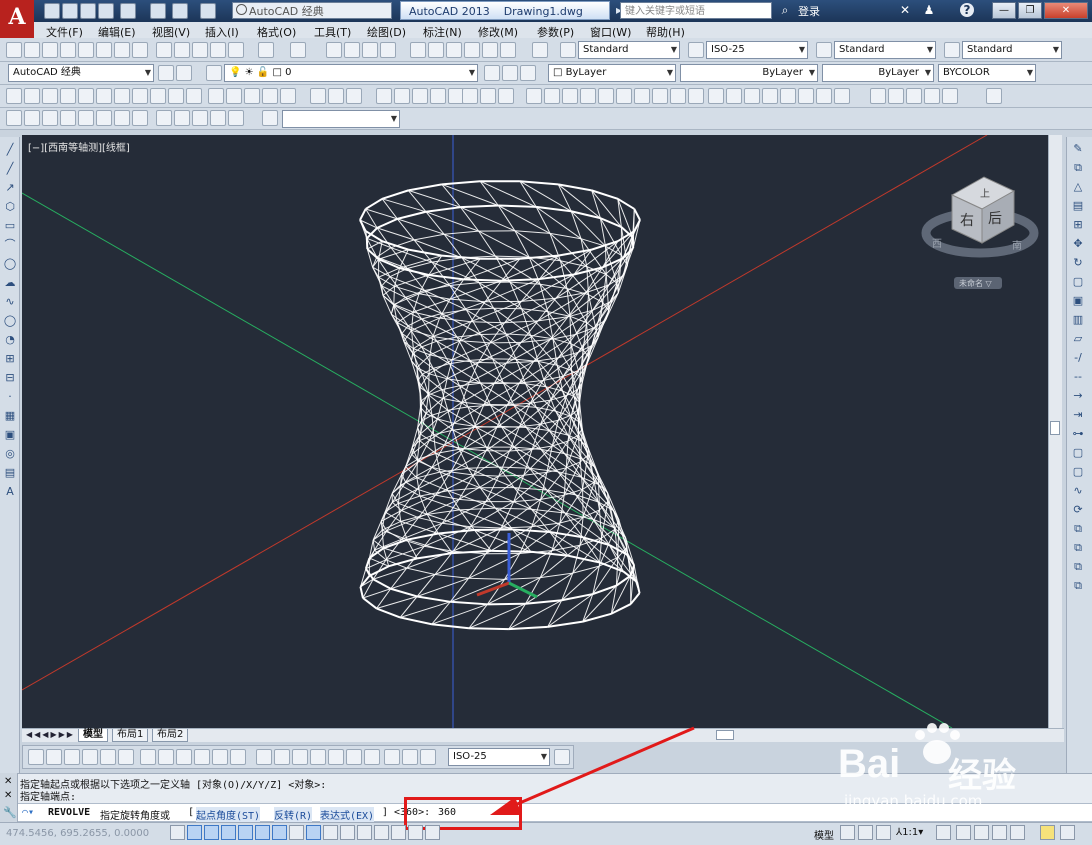 This screenshot has height=845, width=1092. Describe the element at coordinates (354, 96) in the screenshot. I see `boolean-tool-3-icon` at that location.